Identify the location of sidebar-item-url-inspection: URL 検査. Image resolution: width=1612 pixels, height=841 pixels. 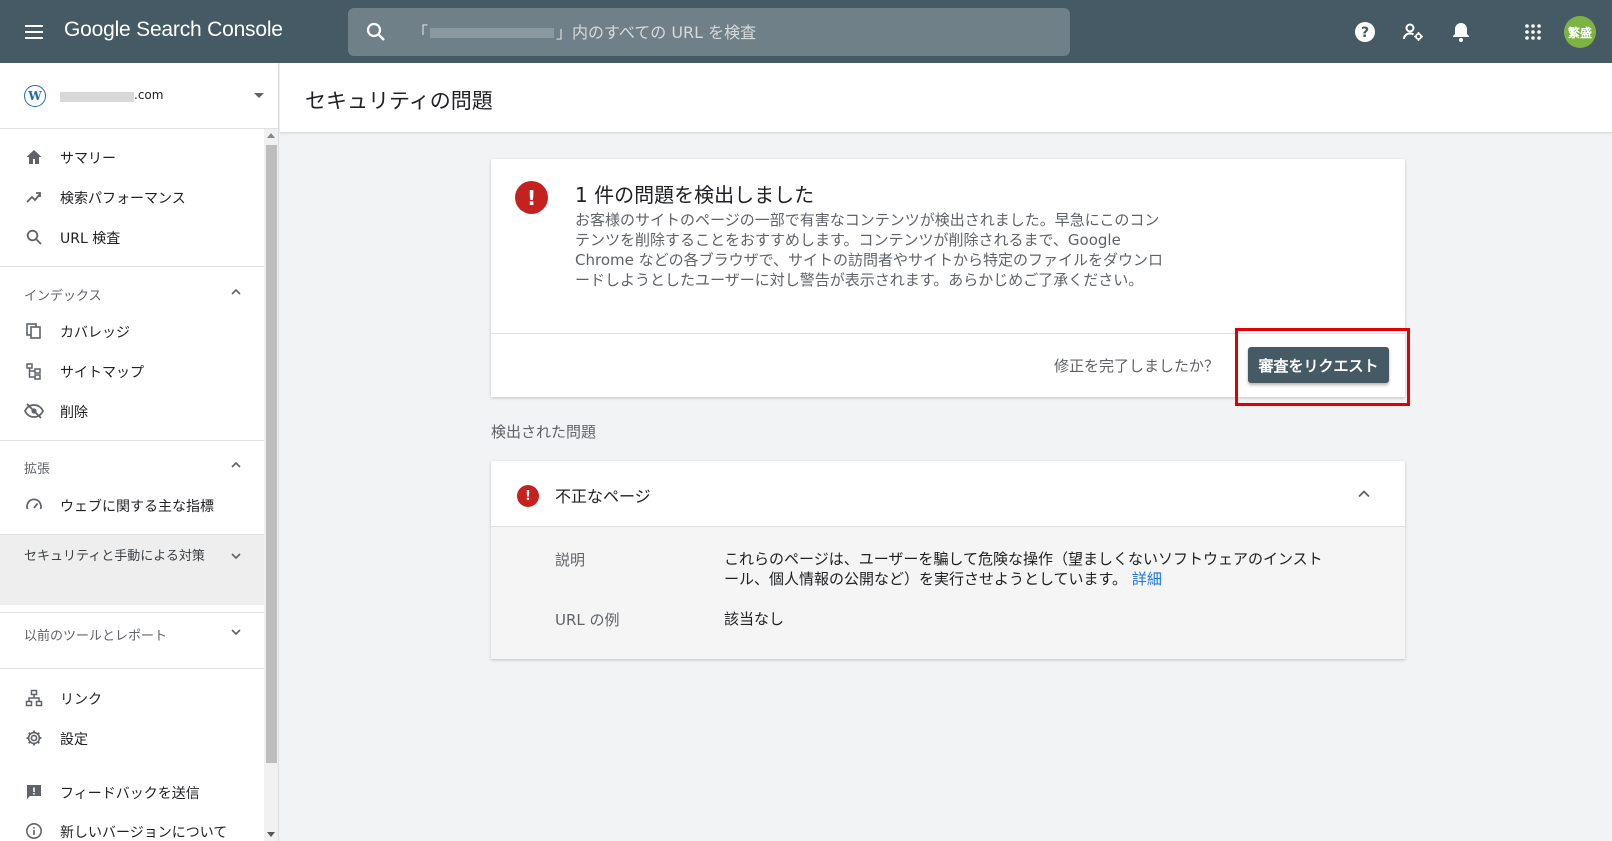
(132, 237).